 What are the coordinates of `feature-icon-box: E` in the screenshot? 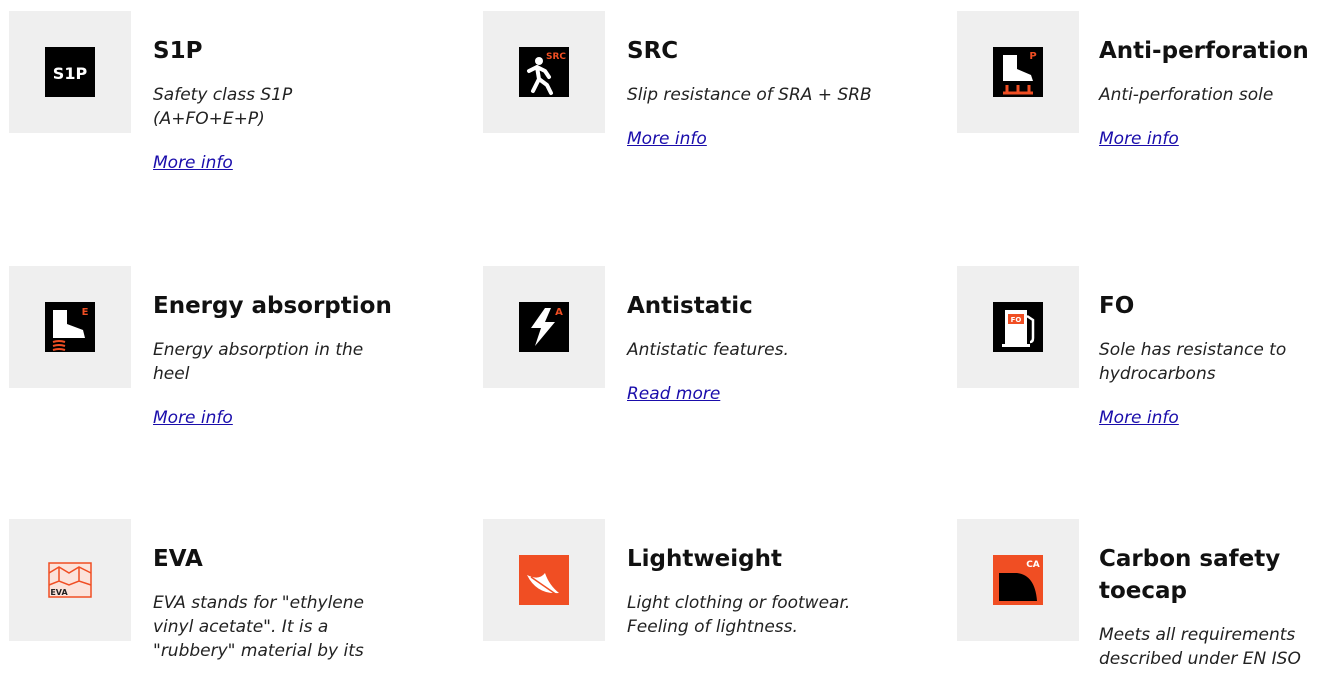 It's located at (70, 327).